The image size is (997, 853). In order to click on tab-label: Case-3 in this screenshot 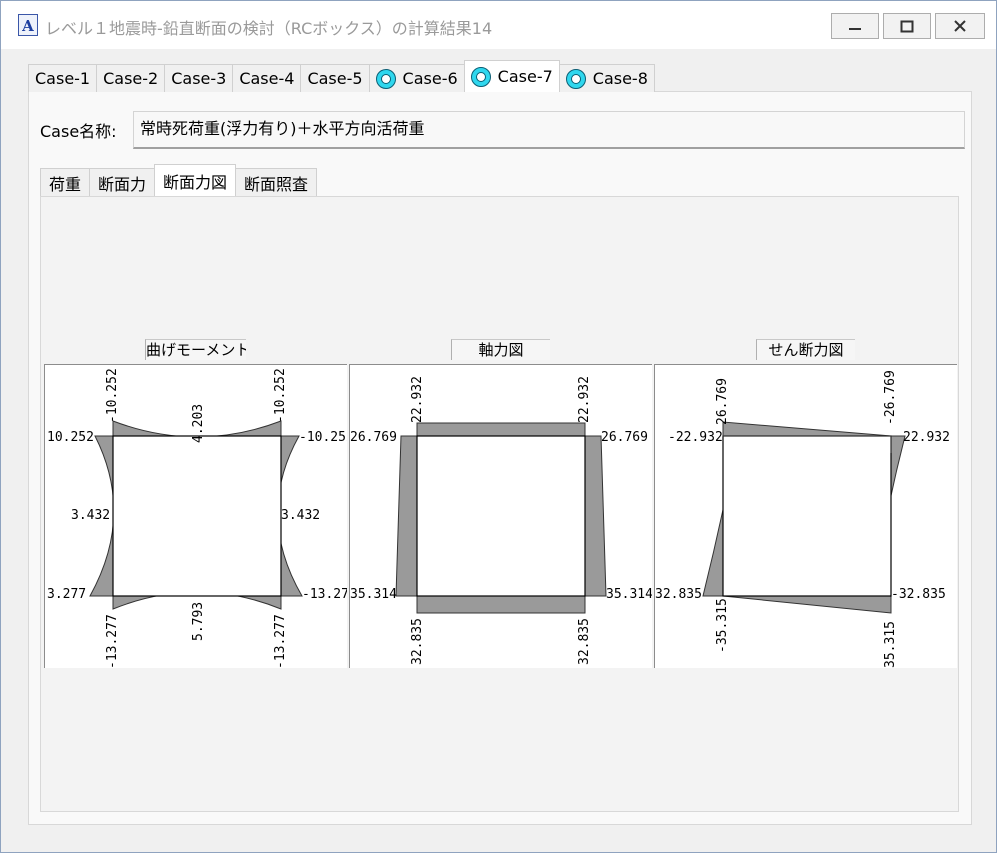, I will do `click(199, 78)`.